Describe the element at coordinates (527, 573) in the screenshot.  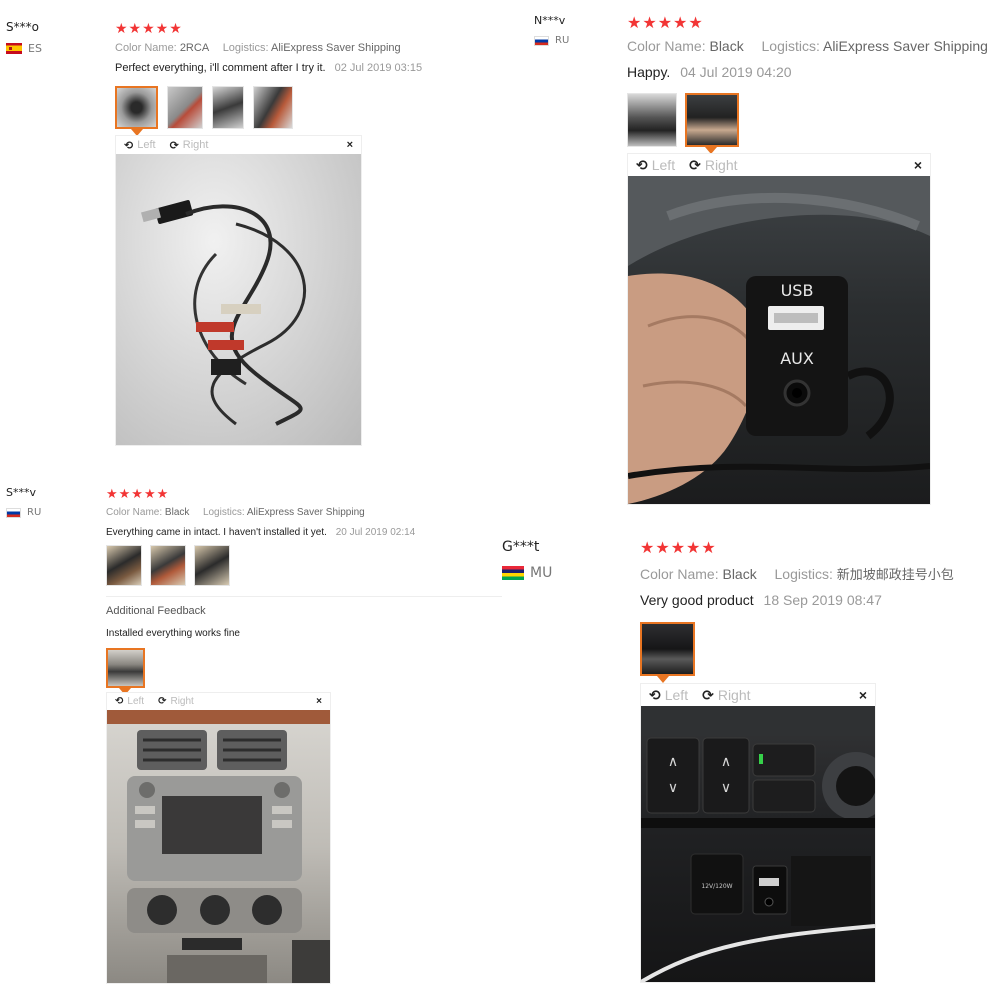
I see `reviewer-country: MU` at that location.